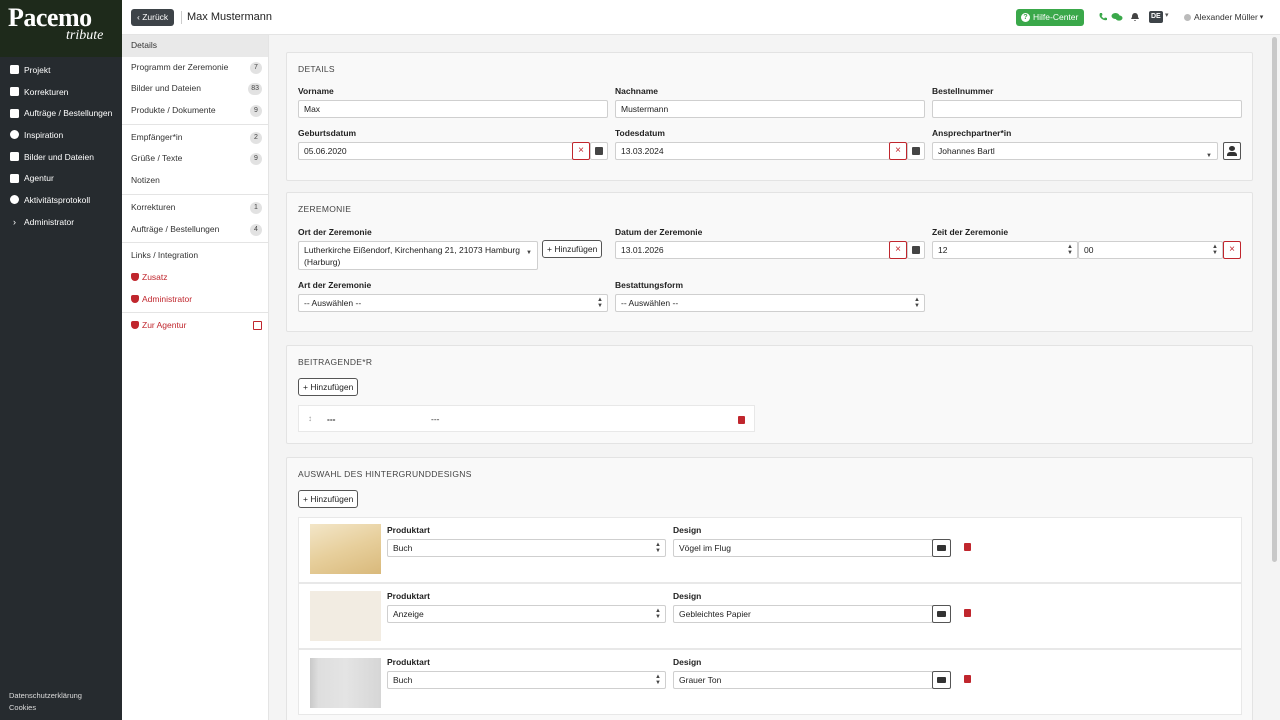 This screenshot has width=1280, height=720. I want to click on sidebar-item-inspiration: Inspiration, so click(61, 135).